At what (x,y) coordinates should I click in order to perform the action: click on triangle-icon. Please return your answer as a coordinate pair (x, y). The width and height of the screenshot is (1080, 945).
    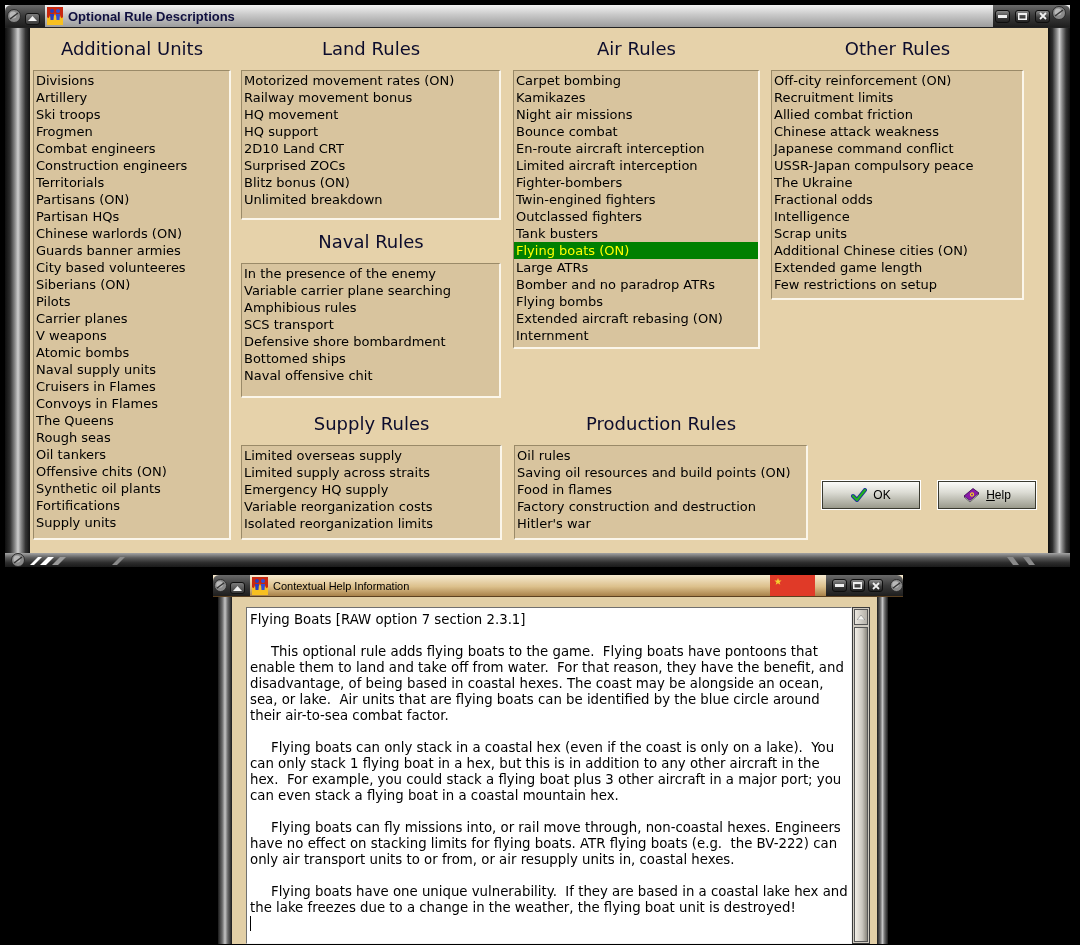
    Looking at the image, I should click on (237, 588).